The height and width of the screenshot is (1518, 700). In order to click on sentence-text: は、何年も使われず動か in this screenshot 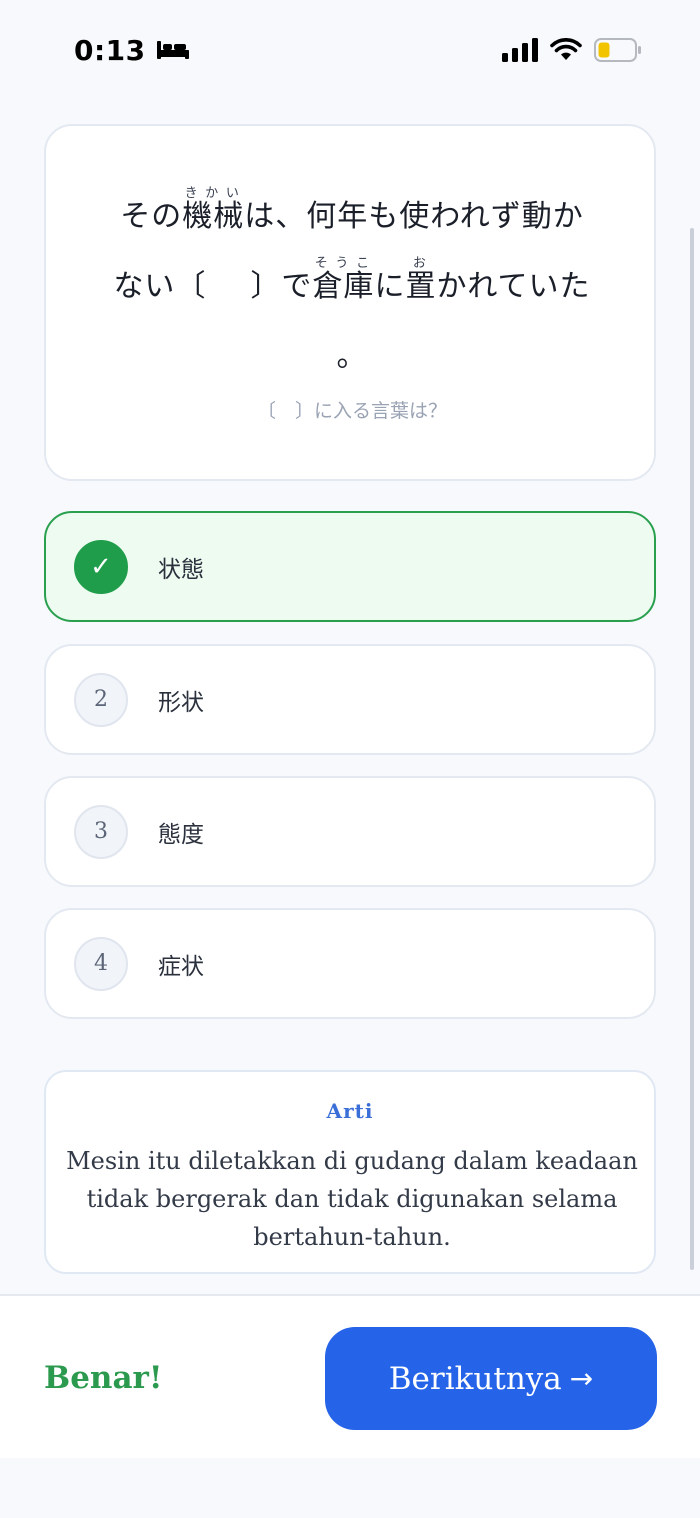, I will do `click(414, 216)`.